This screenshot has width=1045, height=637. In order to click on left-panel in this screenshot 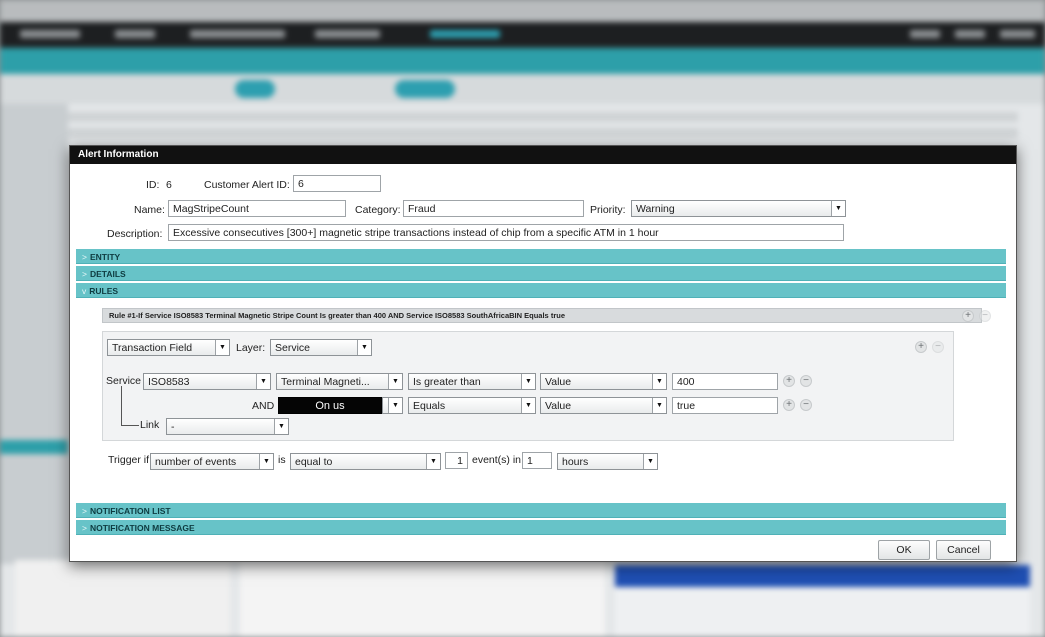, I will do `click(34, 334)`.